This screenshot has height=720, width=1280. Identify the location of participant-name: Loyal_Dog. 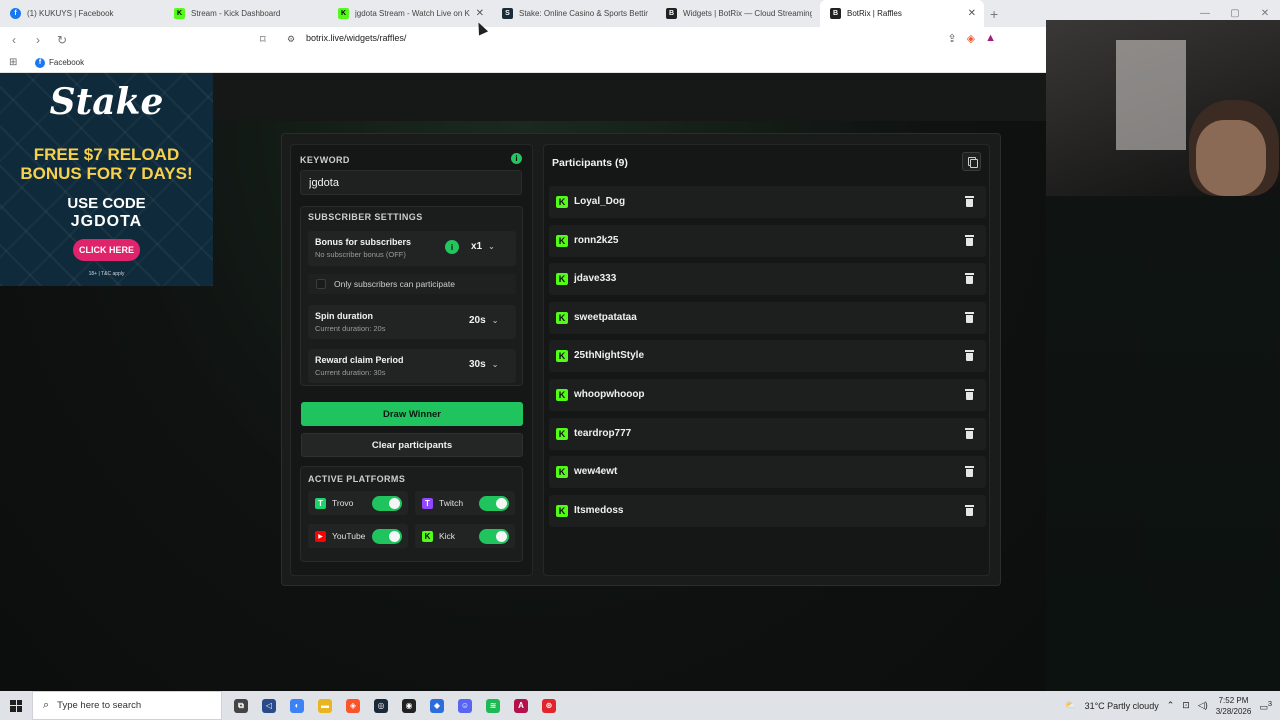
(600, 201).